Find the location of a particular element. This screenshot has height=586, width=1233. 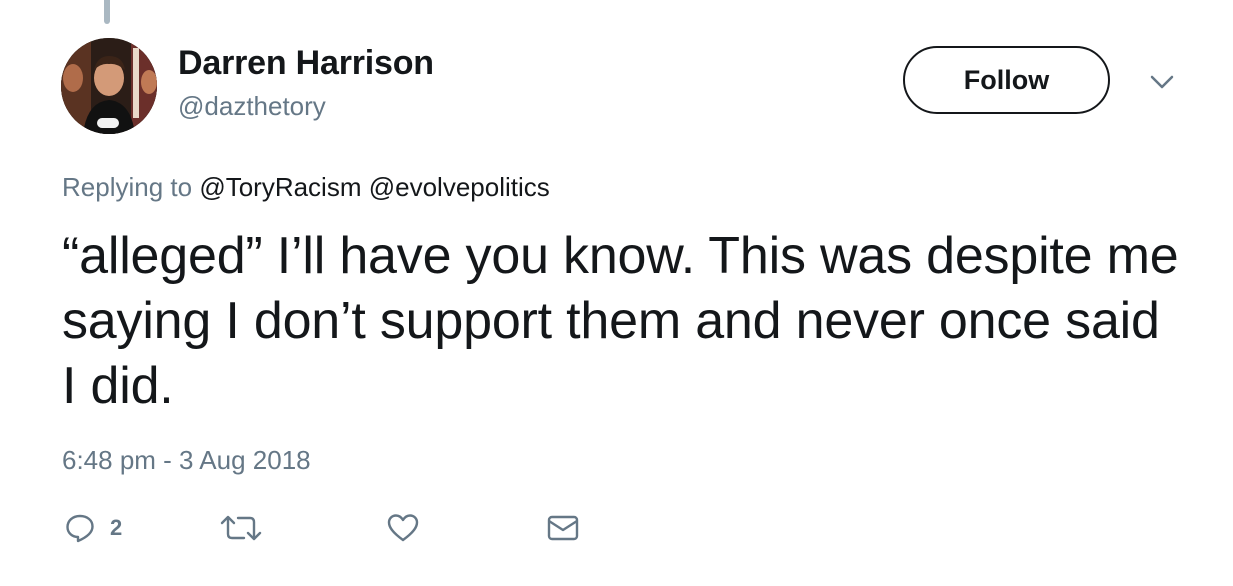

avatar is located at coordinates (109, 86).